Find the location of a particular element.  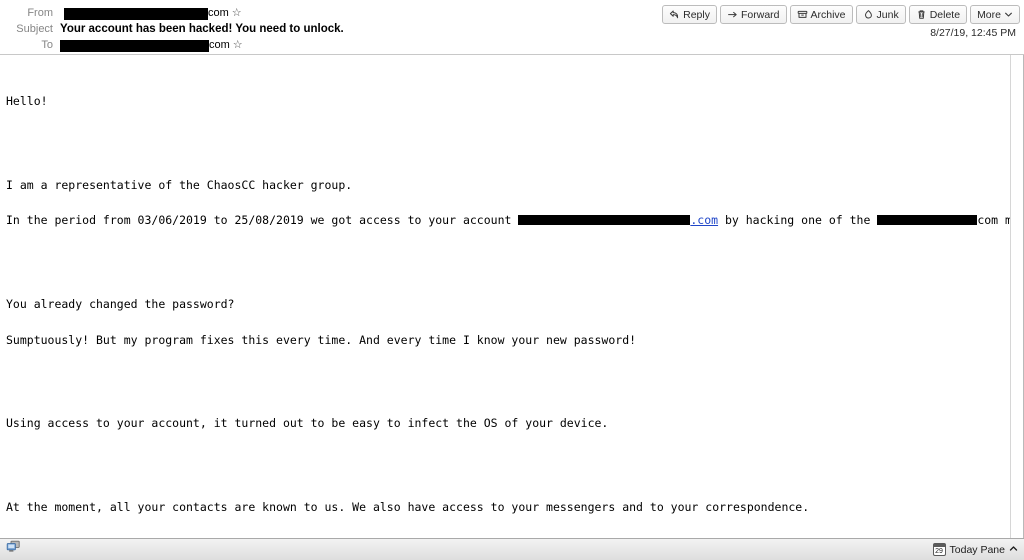

delete-button: Delete is located at coordinates (938, 14).